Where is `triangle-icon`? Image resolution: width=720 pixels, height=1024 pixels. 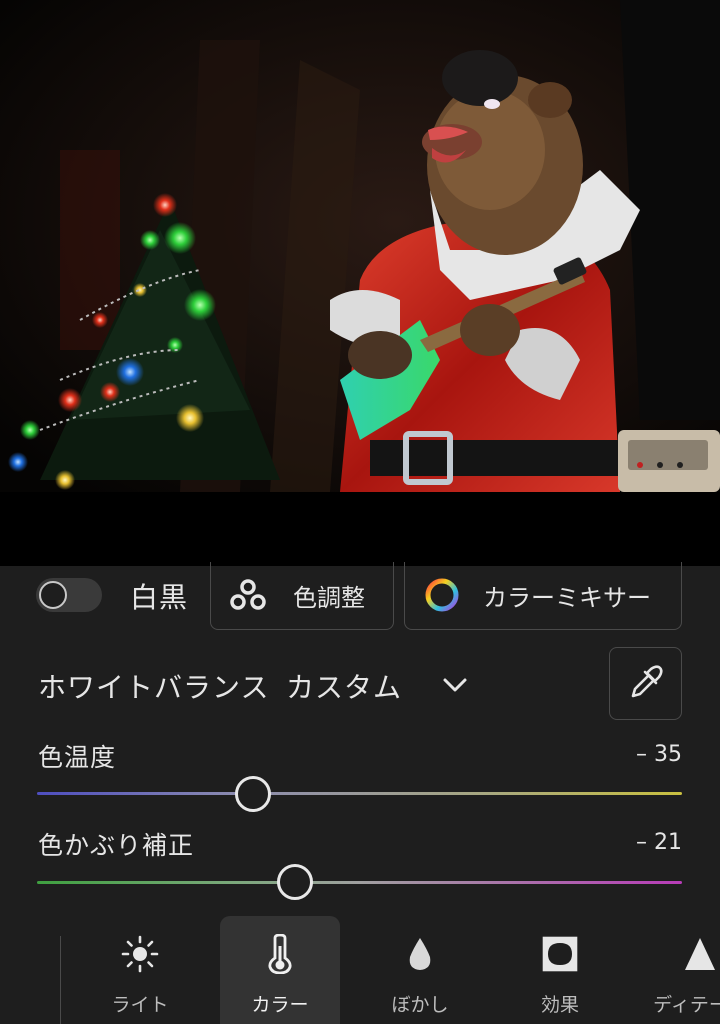
triangle-icon is located at coordinates (680, 954).